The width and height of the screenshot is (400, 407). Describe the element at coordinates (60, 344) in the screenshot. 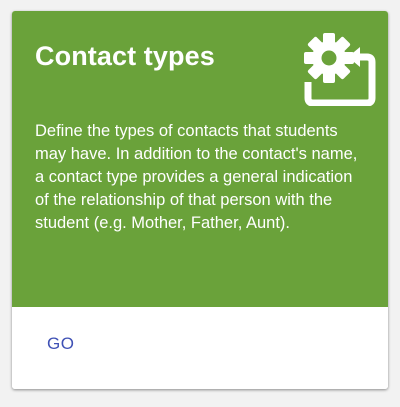

I see `go-button: GO` at that location.